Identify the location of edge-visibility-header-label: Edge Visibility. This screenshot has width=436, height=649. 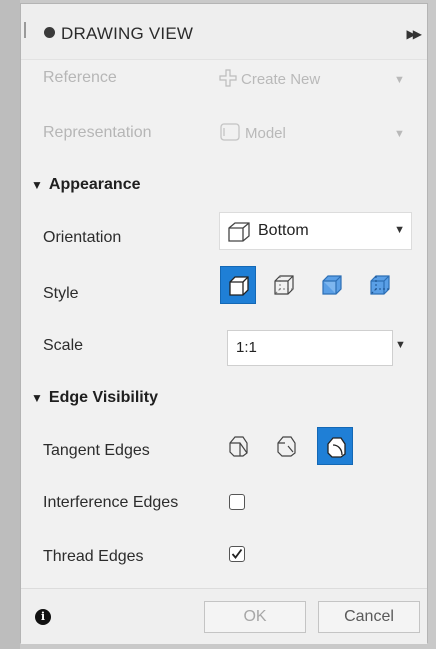
(103, 397).